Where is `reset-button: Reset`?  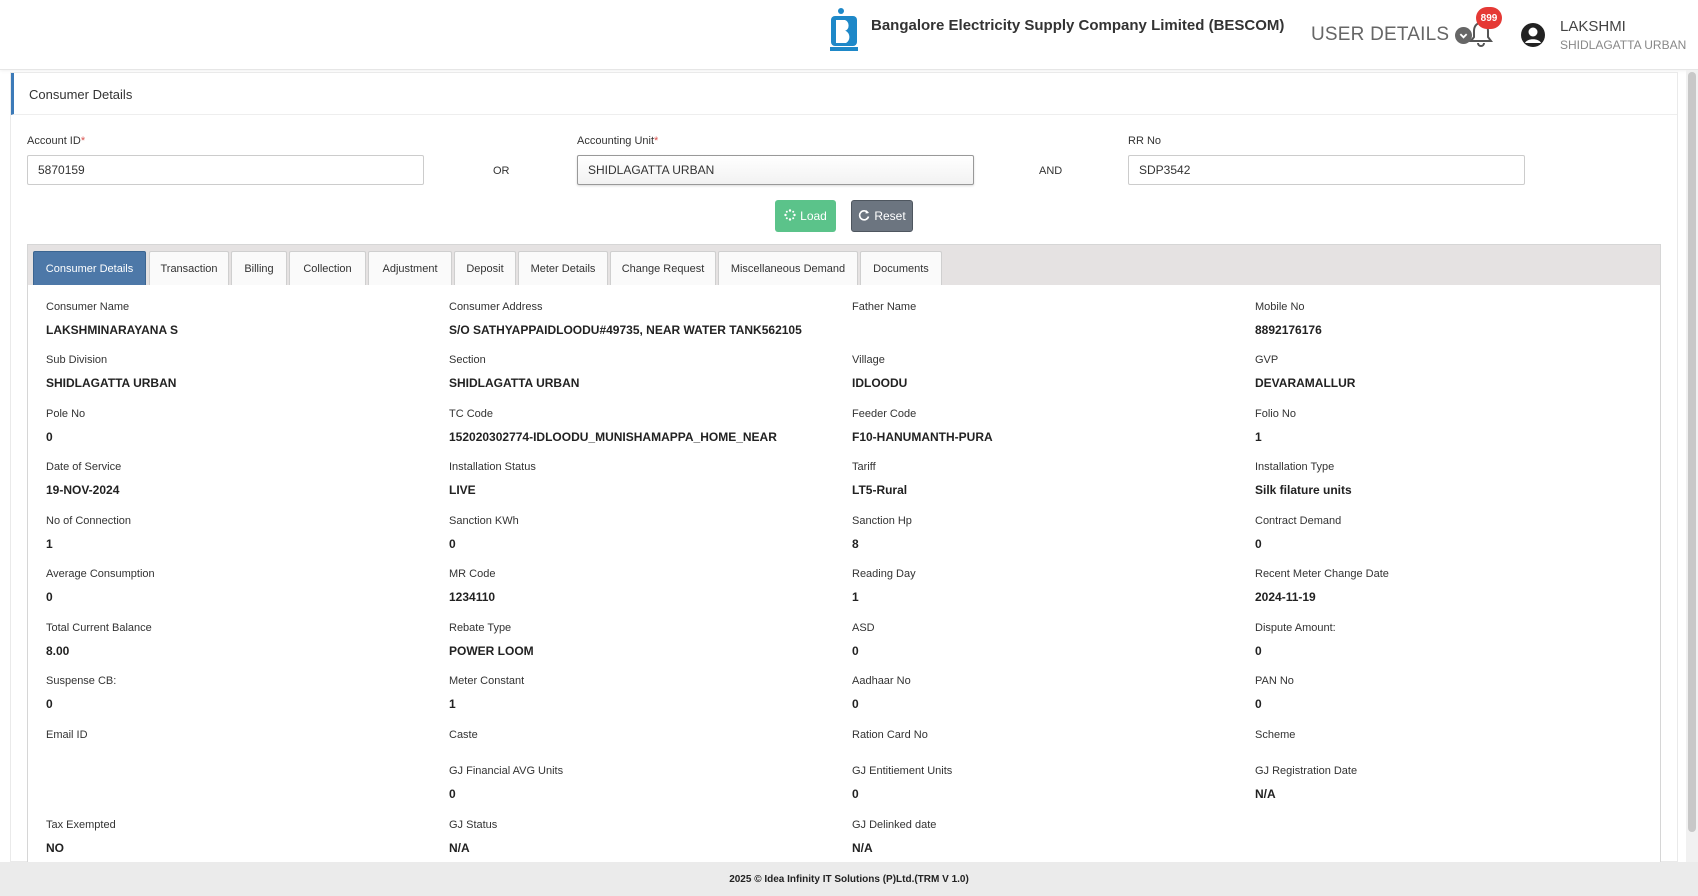 reset-button: Reset is located at coordinates (882, 216).